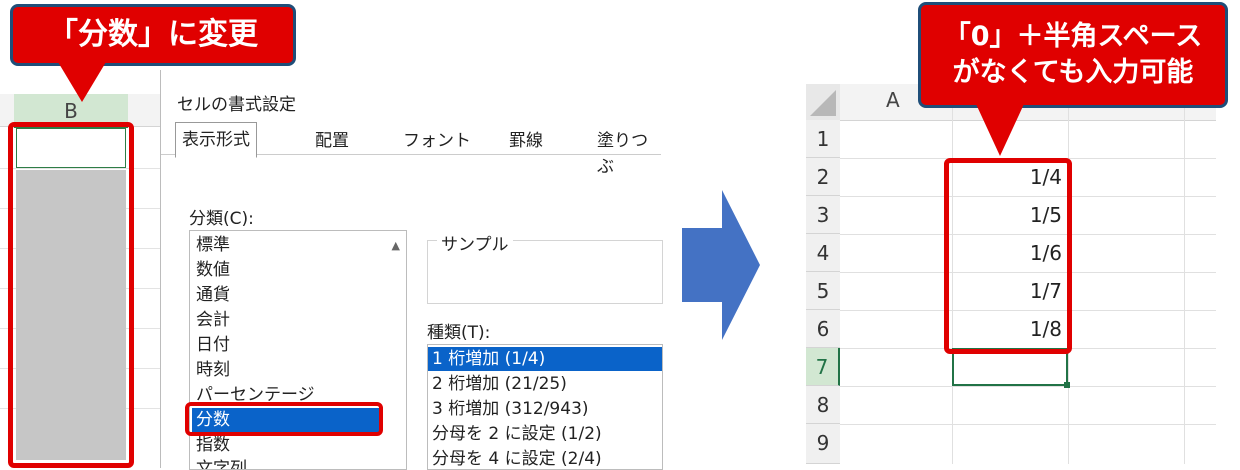  I want to click on row-header-selected: 7, so click(823, 367).